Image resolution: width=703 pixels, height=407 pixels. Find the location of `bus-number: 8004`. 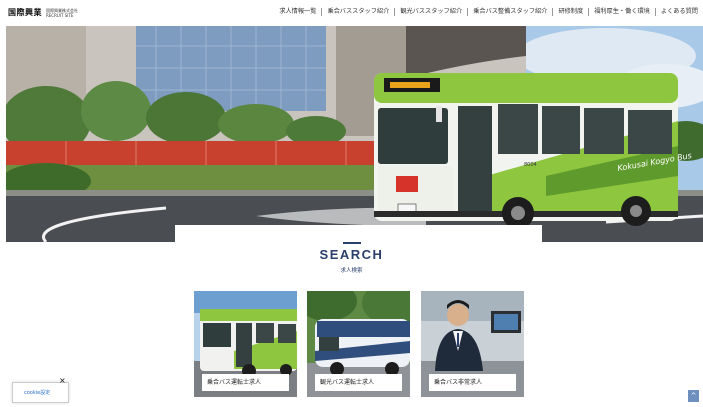

bus-number: 8004 is located at coordinates (530, 165).